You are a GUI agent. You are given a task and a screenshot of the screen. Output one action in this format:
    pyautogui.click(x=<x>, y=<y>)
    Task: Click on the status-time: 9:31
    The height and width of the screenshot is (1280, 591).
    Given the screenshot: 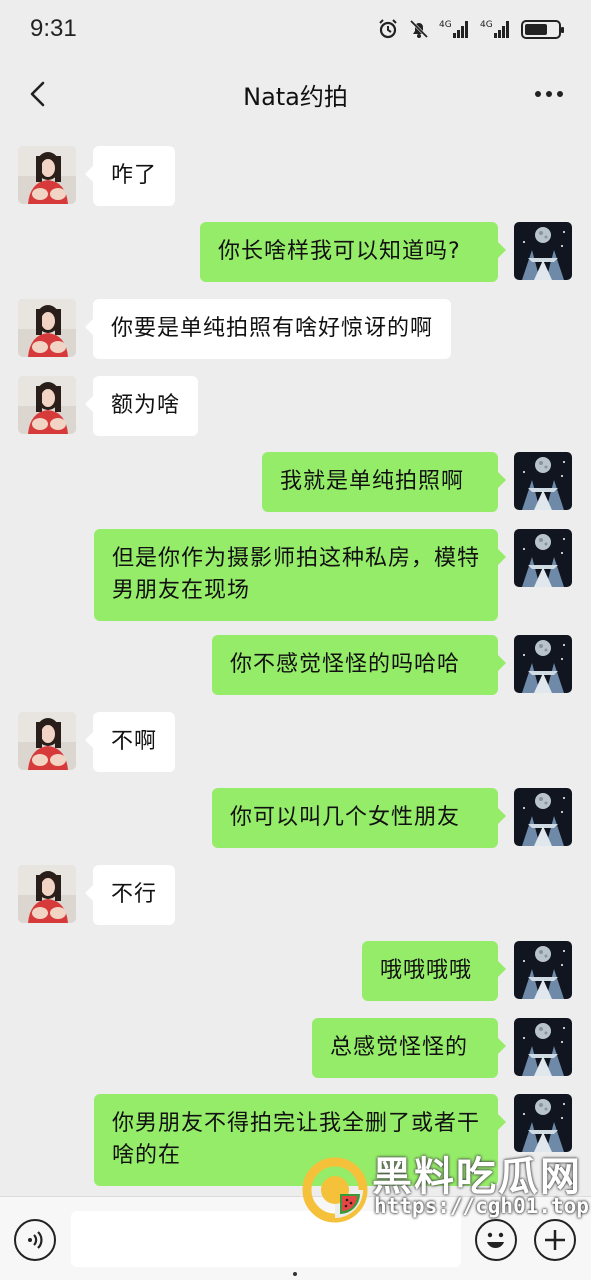 What is the action you would take?
    pyautogui.click(x=53, y=28)
    